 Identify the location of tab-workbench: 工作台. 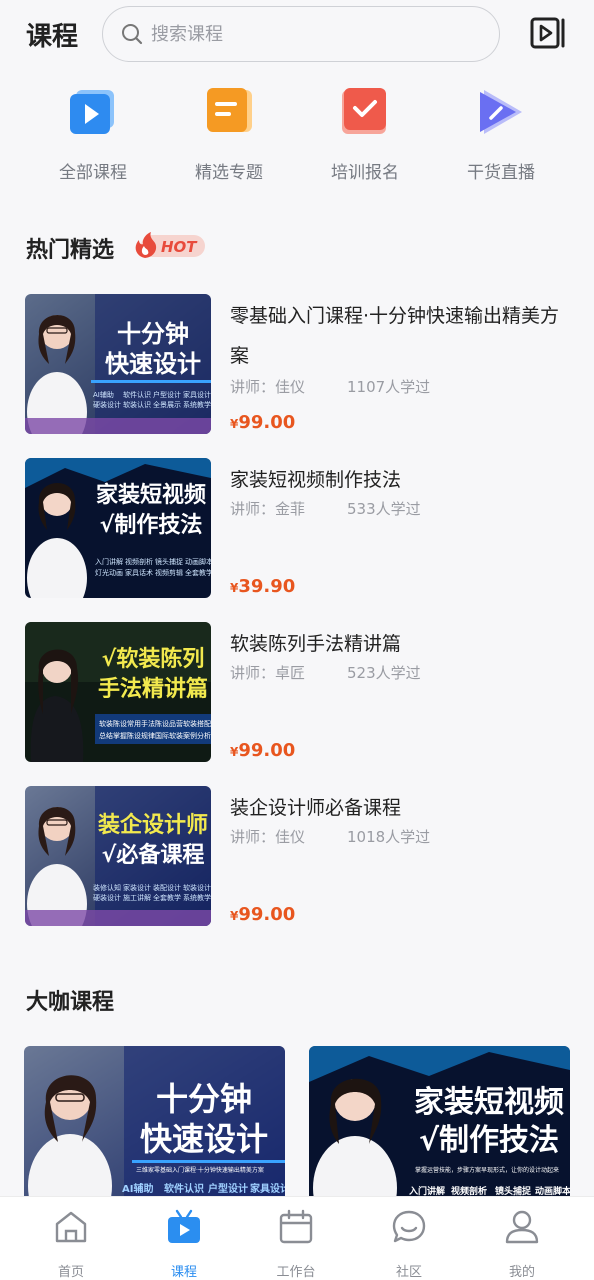
(296, 1244).